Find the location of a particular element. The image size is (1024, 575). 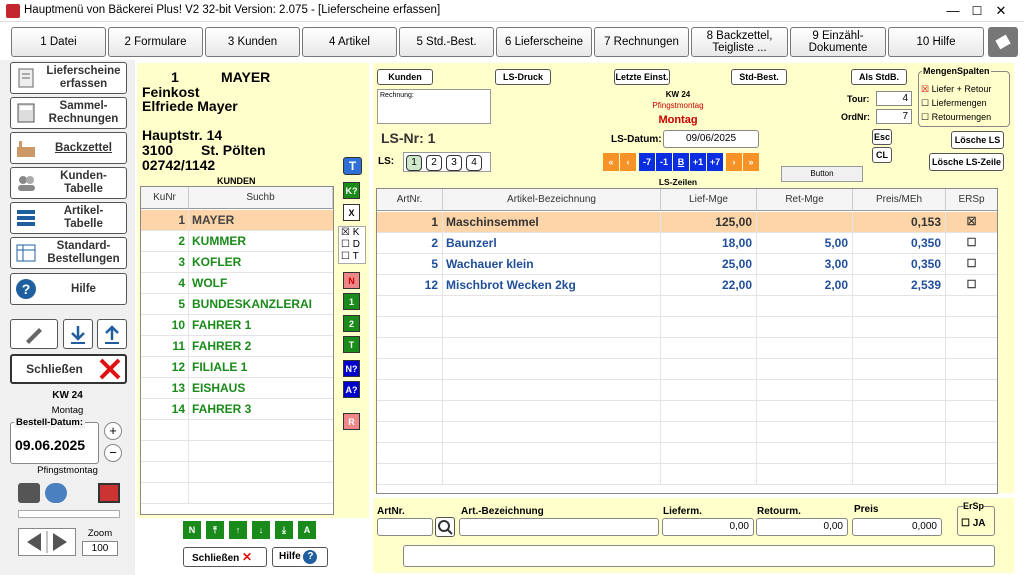

loesche-zeile-button: Lösche LS-Zeile is located at coordinates (966, 162).